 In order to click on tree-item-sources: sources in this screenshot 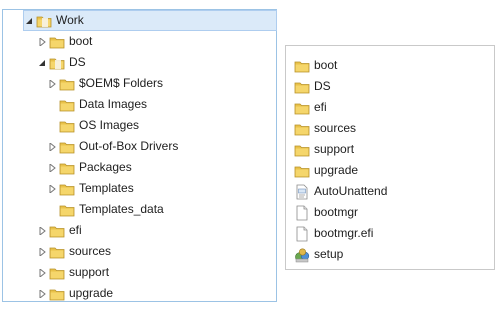, I will do `click(74, 251)`.